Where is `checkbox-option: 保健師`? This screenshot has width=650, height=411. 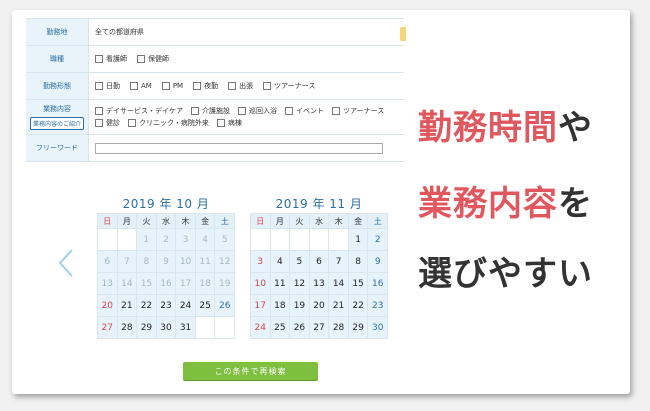
checkbox-option: 保健師 is located at coordinates (153, 59).